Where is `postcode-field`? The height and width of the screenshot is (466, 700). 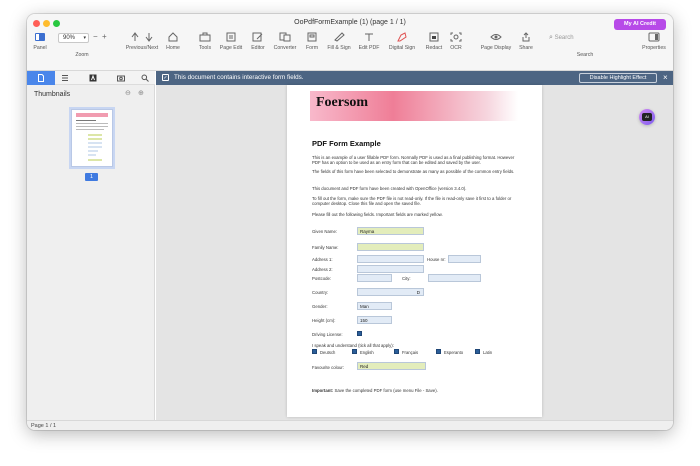 postcode-field is located at coordinates (374, 278).